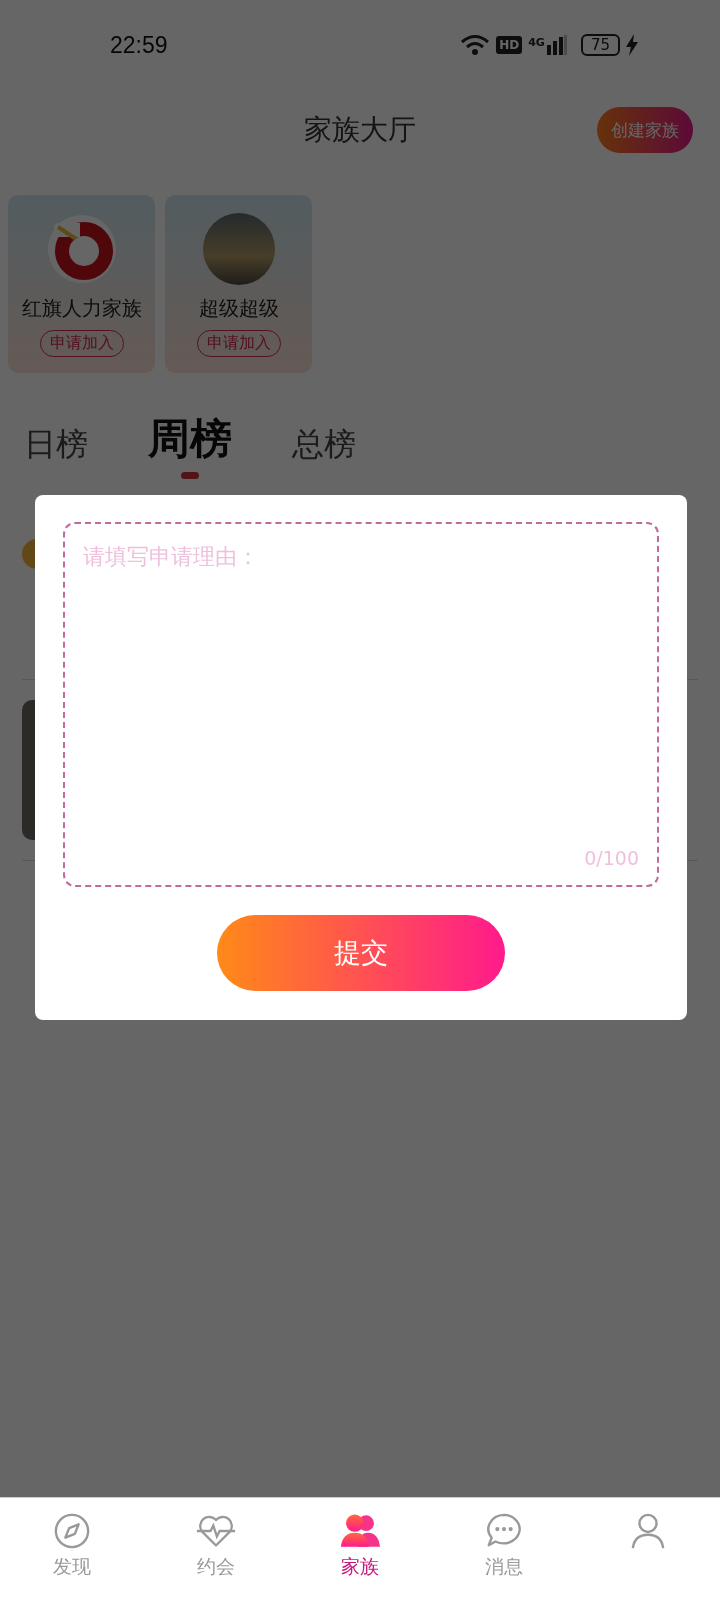  What do you see at coordinates (504, 1546) in the screenshot?
I see `nav-tab: 消息` at bounding box center [504, 1546].